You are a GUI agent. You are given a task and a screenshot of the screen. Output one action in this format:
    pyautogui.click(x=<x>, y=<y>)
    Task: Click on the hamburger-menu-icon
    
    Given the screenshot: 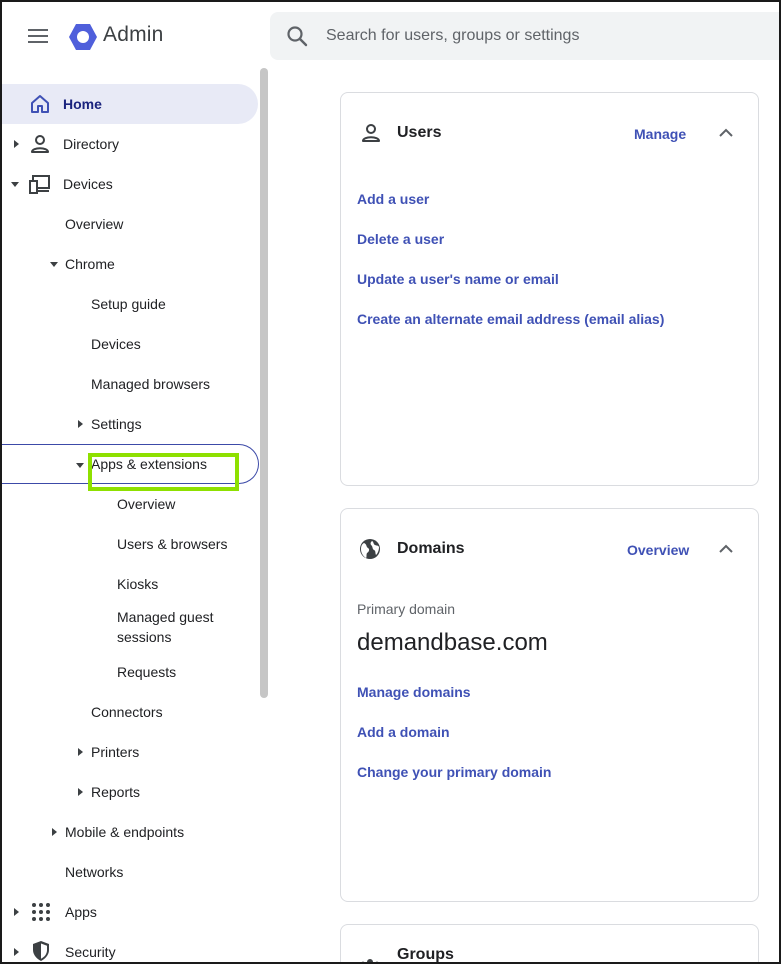 What is the action you would take?
    pyautogui.click(x=38, y=36)
    